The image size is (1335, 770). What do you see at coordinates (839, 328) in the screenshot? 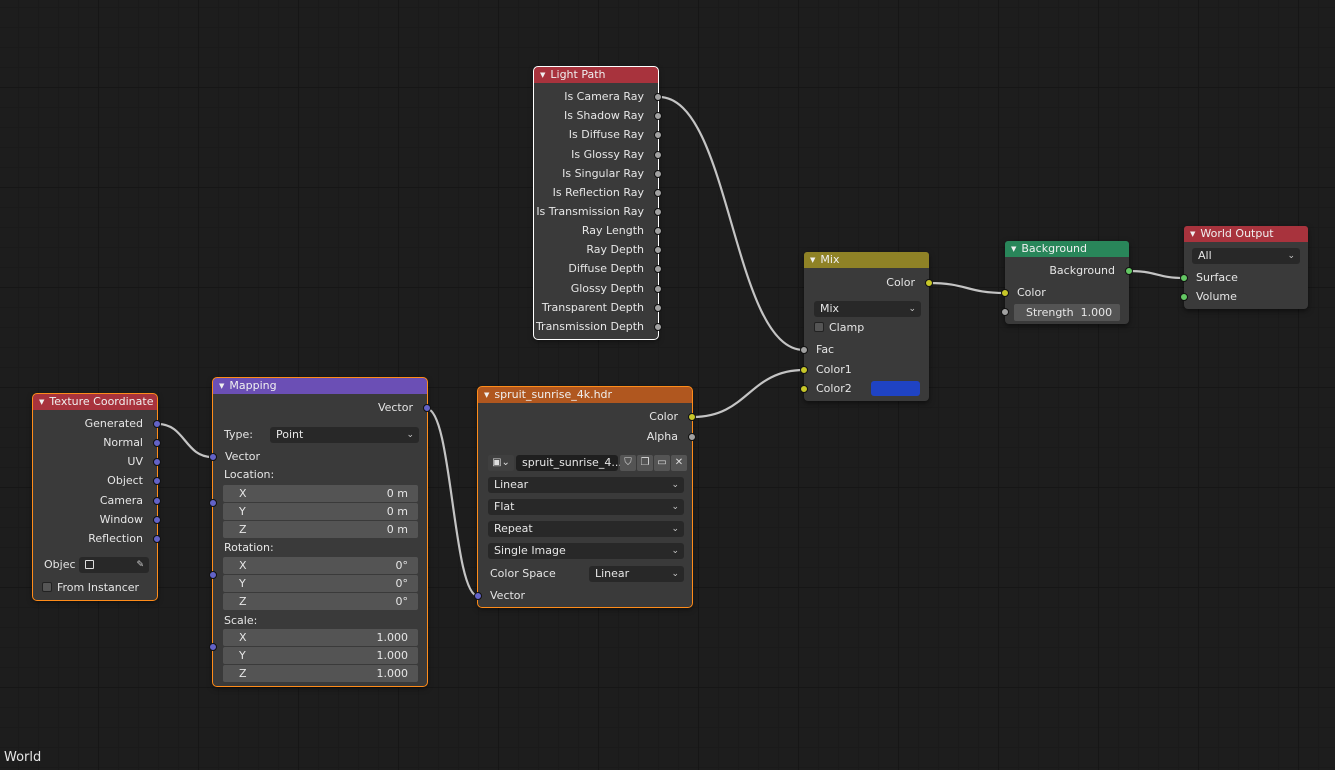
I see `clamp-checkbox: Clamp` at bounding box center [839, 328].